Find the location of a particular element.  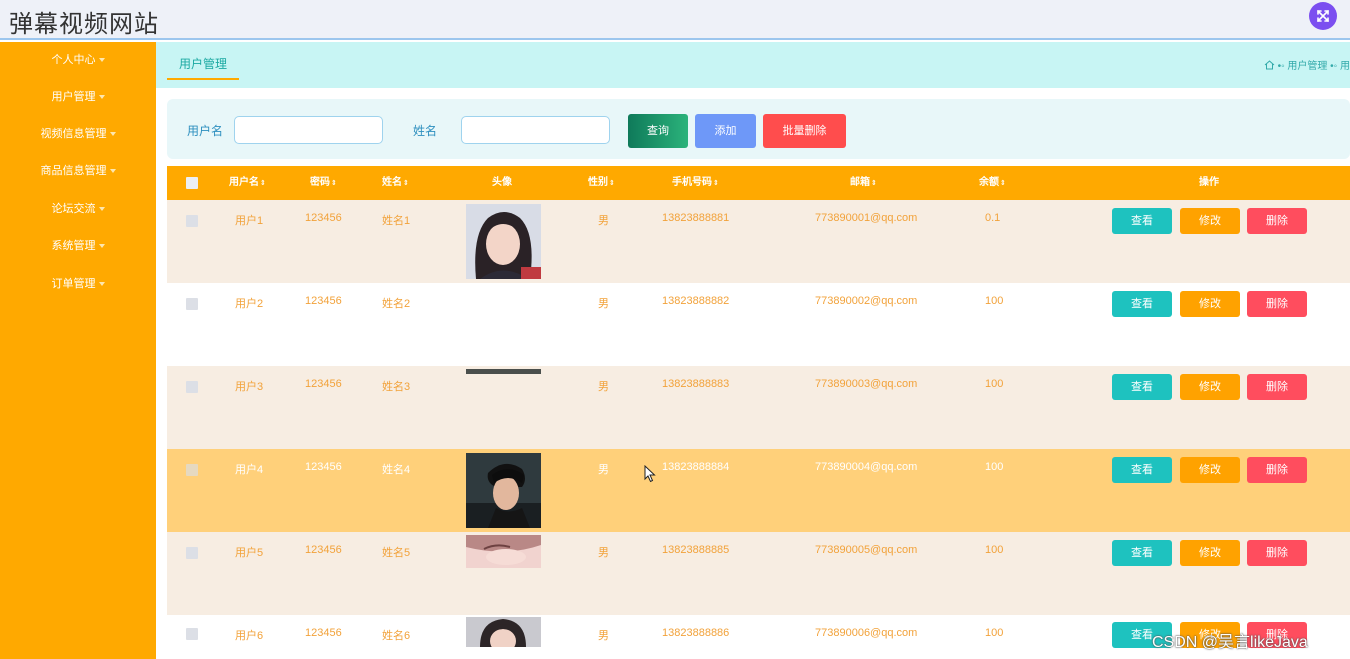

cell-email: 773890003@qq.com is located at coordinates (866, 384).